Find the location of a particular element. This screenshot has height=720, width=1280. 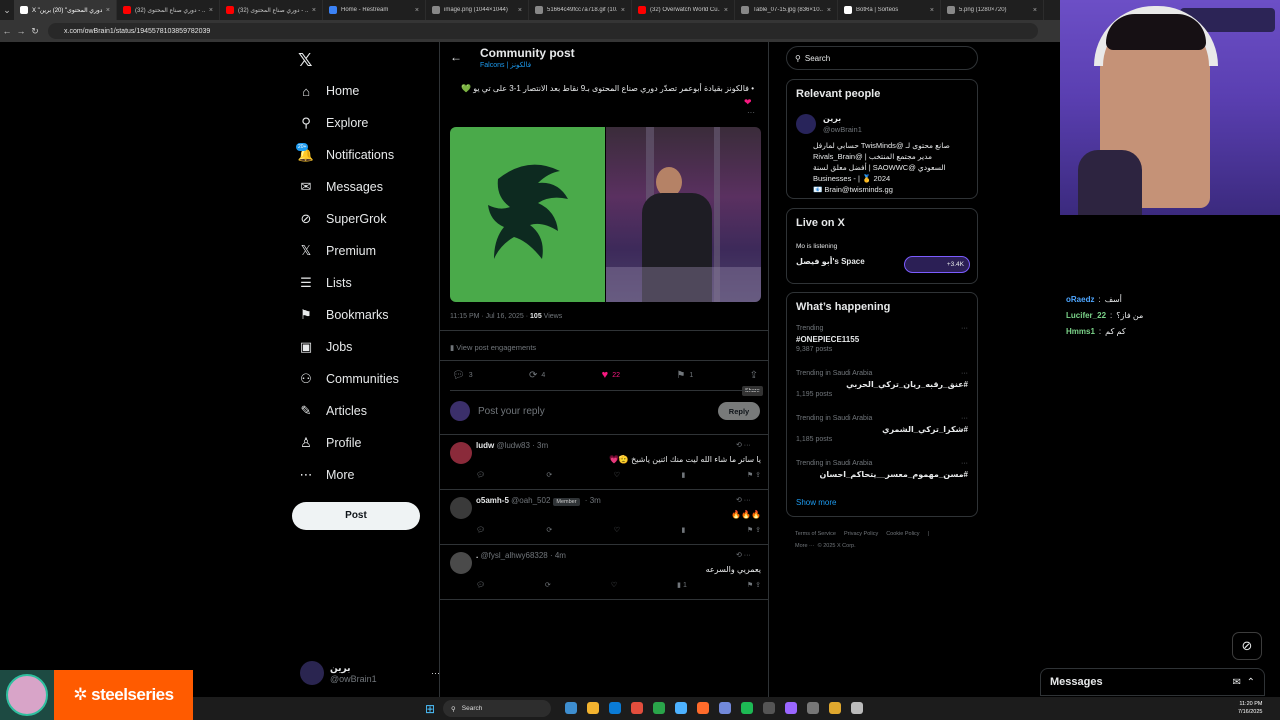

media-image-photo is located at coordinates (683, 214).